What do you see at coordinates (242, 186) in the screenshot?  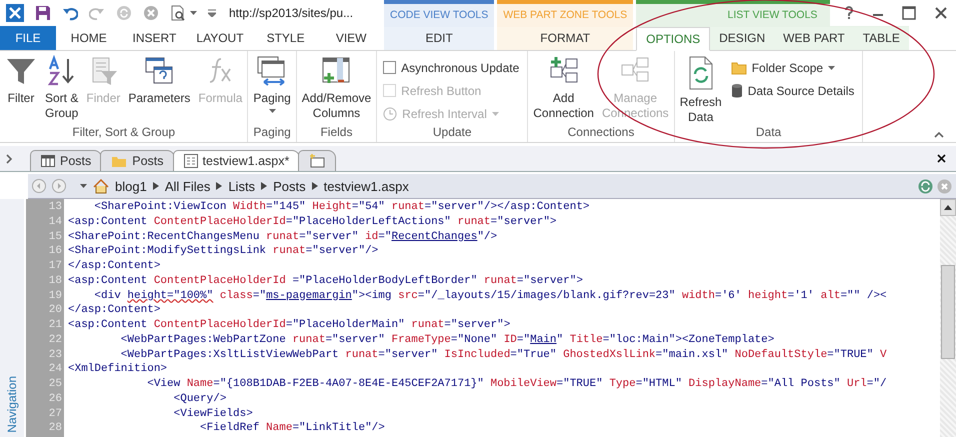 I see `breadcrumb-item: Lists` at bounding box center [242, 186].